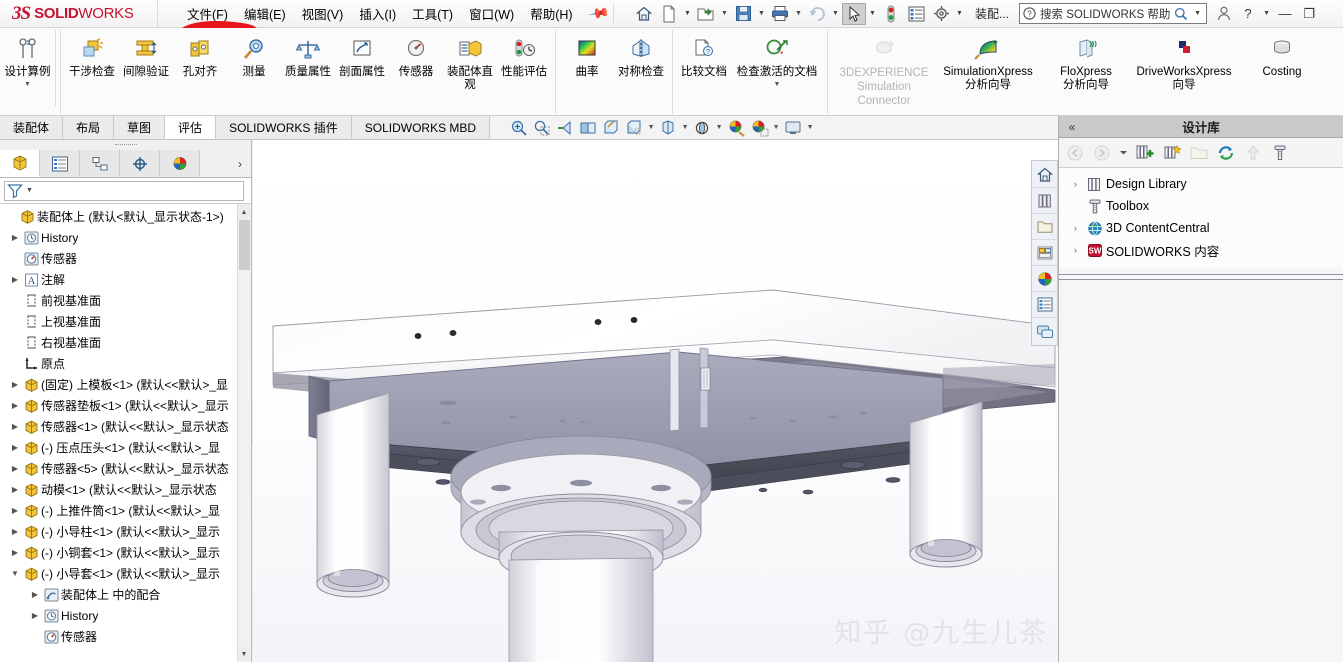 This screenshot has width=1343, height=662. What do you see at coordinates (719, 128) in the screenshot?
I see `view-settings-dropdown-caret: ▼` at bounding box center [719, 128].